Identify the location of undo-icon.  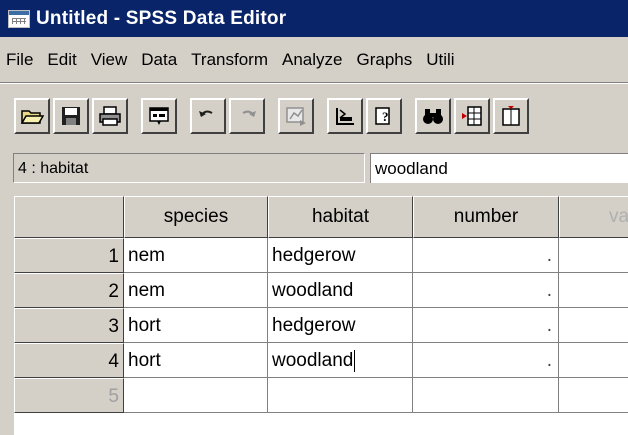
(206, 113).